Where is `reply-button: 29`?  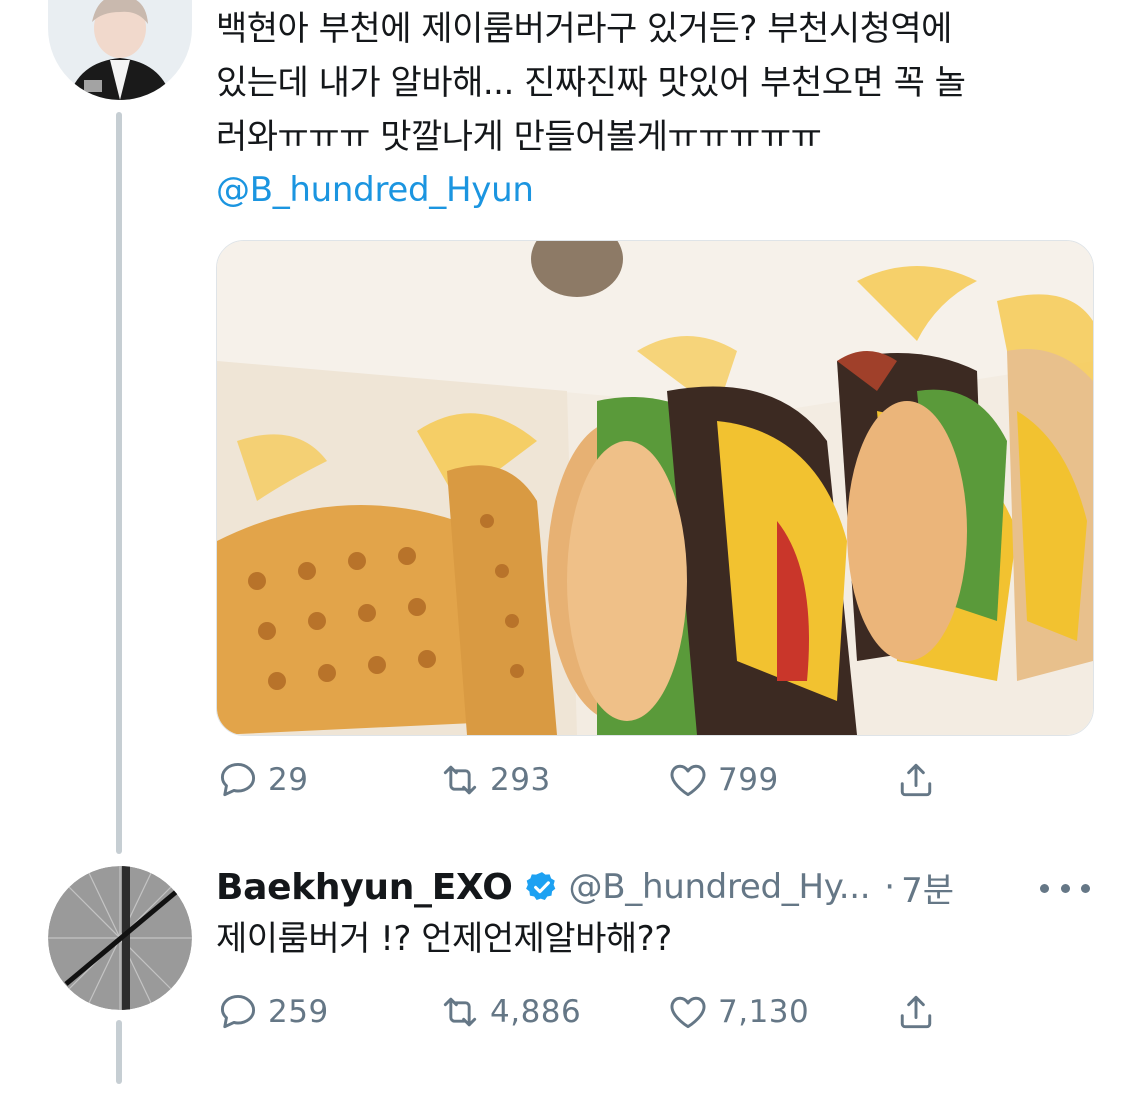
reply-button: 29 is located at coordinates (262, 780).